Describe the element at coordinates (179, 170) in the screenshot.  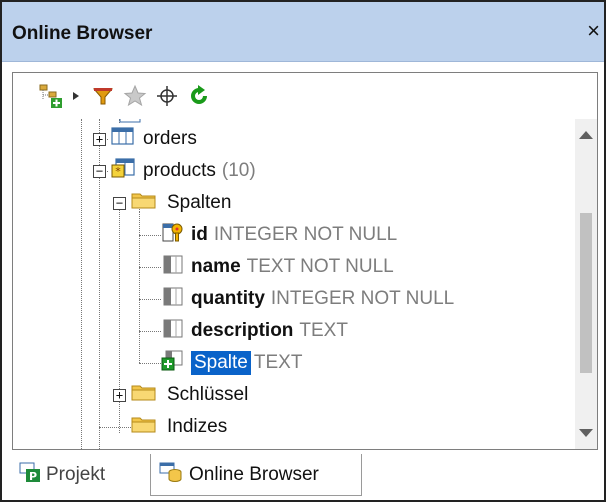
I see `tree-item-label: products` at that location.